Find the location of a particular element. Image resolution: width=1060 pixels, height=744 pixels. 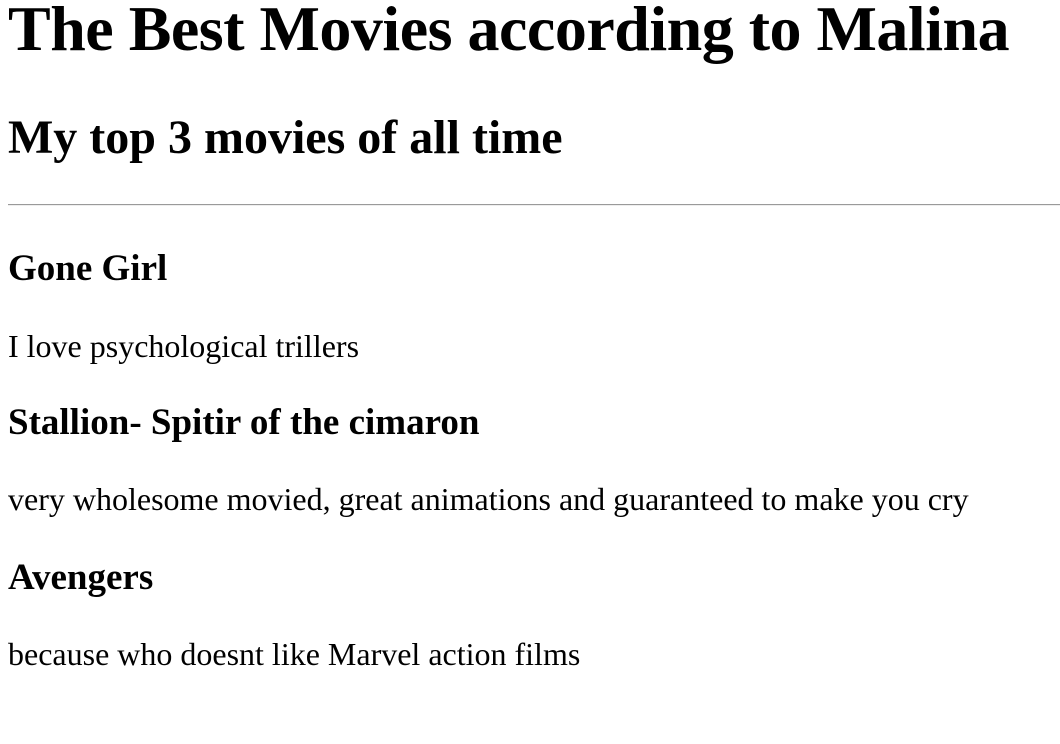

movie-description-gone-girl: I love psychological trillers is located at coordinates (184, 346).